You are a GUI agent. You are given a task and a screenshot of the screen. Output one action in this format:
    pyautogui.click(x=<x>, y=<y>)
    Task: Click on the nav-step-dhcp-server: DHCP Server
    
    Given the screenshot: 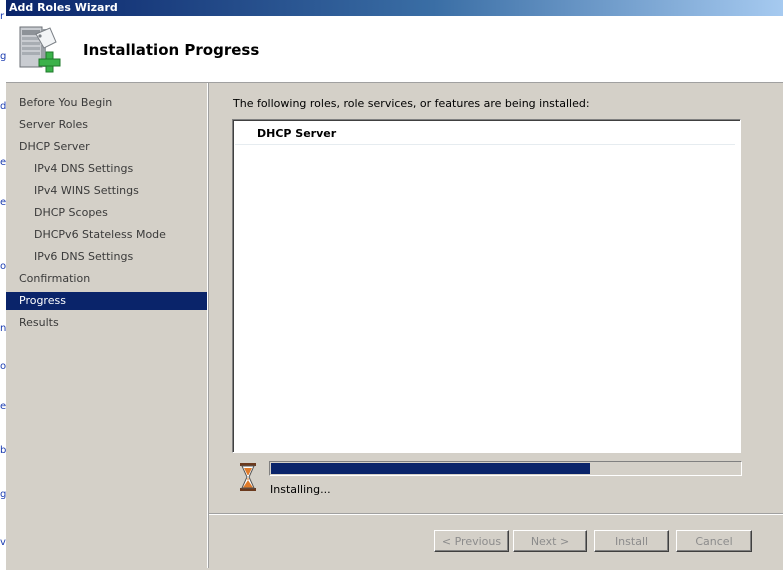 What is the action you would take?
    pyautogui.click(x=106, y=147)
    